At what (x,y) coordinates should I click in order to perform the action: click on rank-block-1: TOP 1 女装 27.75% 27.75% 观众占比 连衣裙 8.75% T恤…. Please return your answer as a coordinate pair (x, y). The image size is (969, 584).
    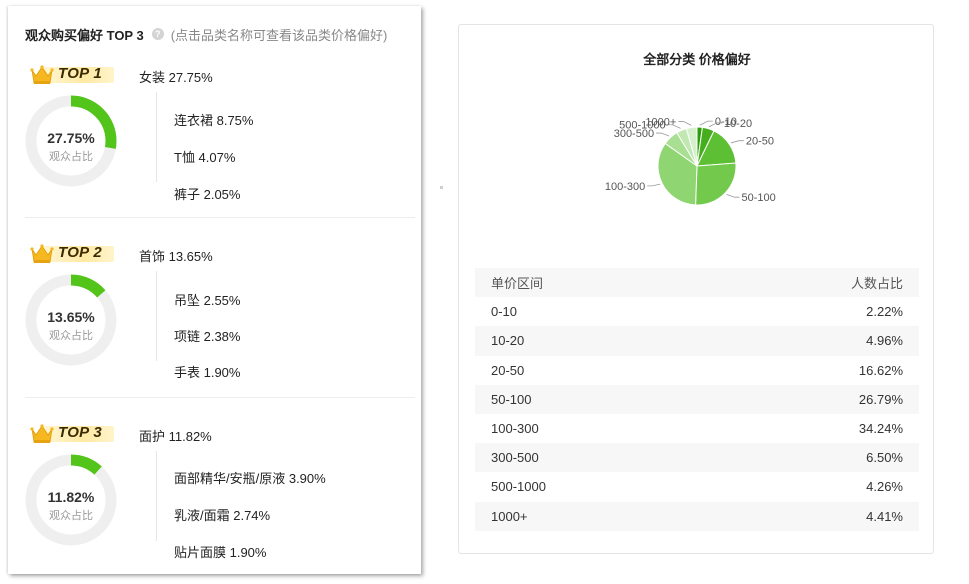
    Looking at the image, I should click on (214, 144).